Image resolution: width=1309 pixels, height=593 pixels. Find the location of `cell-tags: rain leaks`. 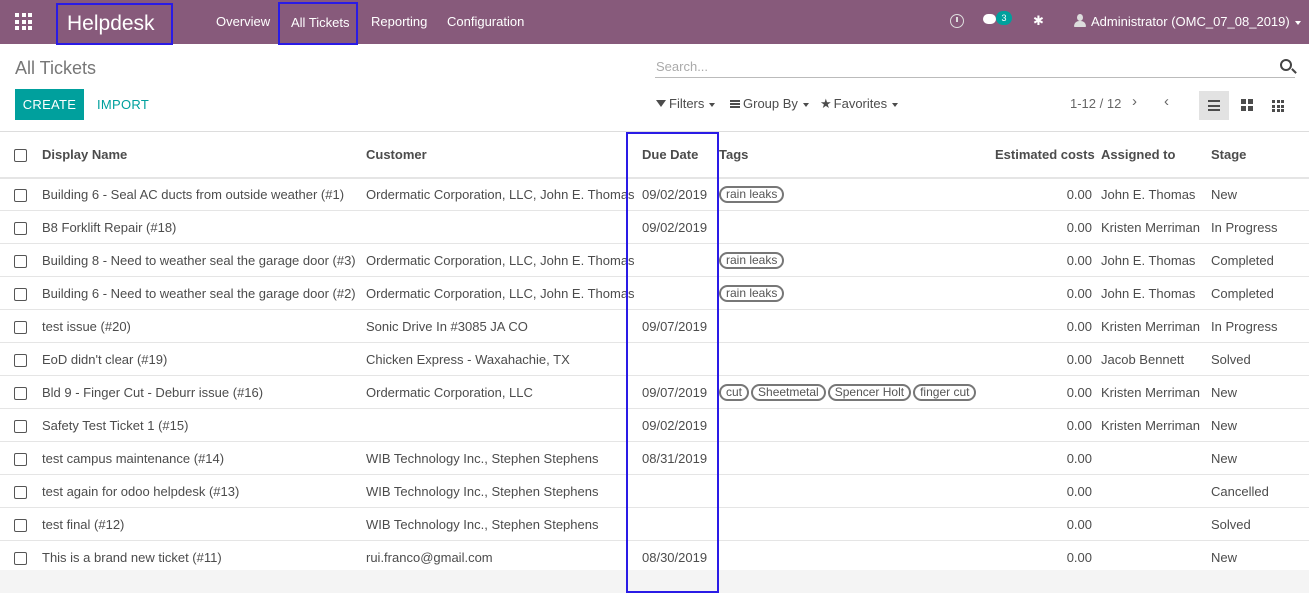

cell-tags: rain leaks is located at coordinates (857, 293).